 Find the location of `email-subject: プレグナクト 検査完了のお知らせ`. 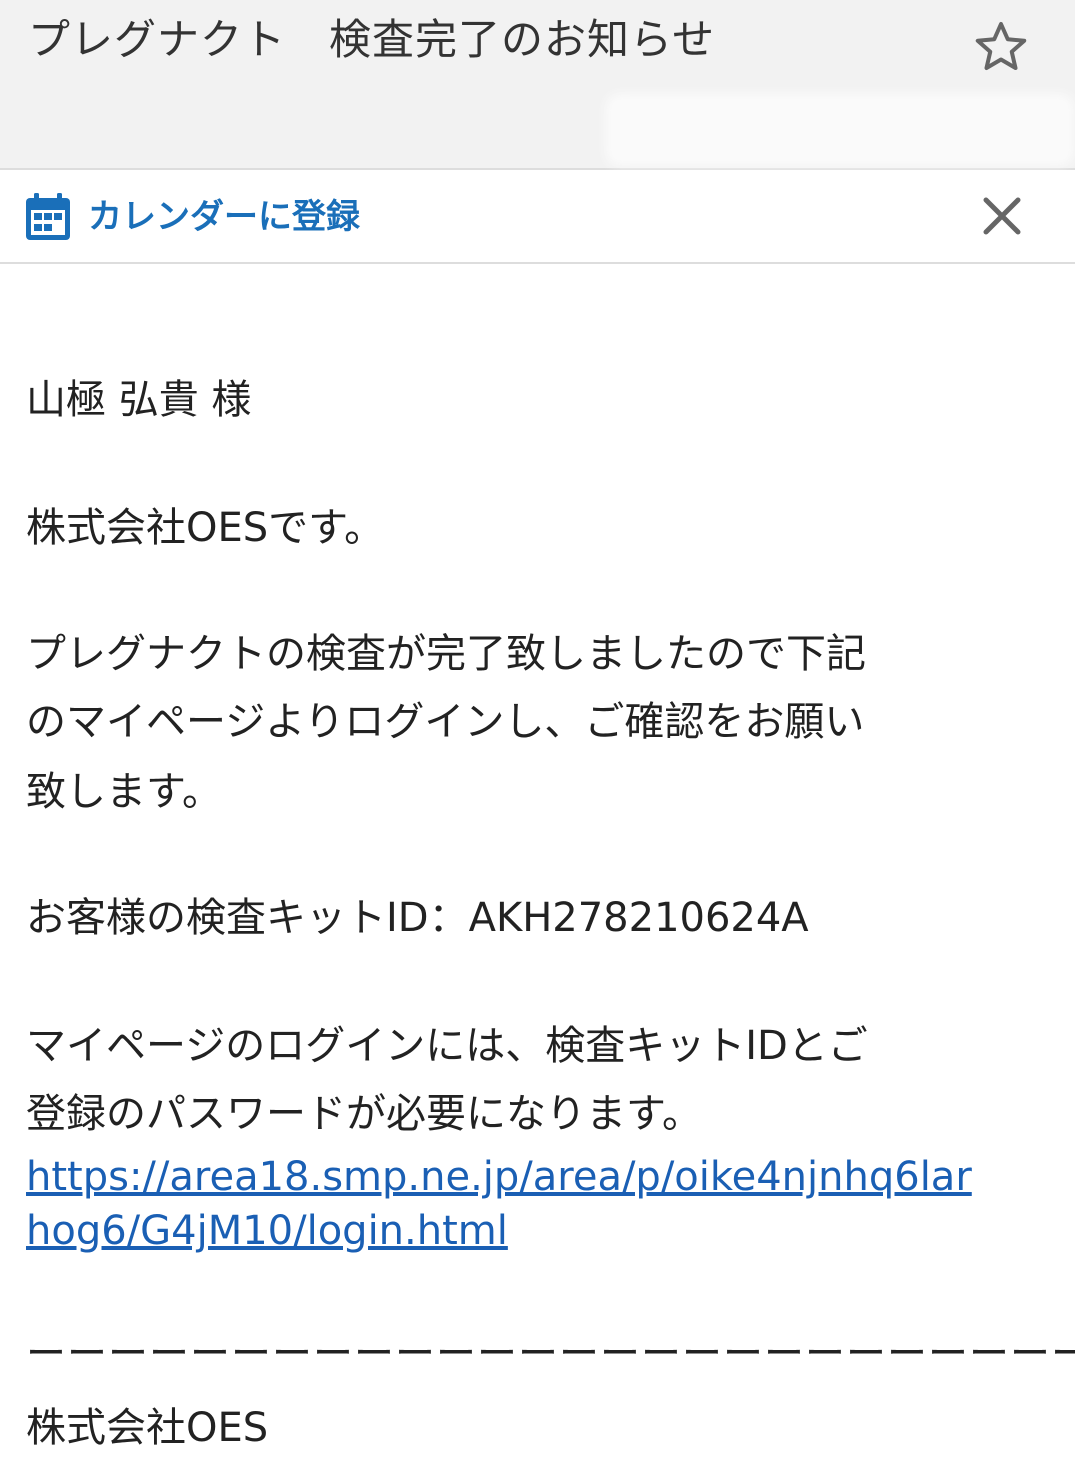

email-subject: プレグナクト 検査完了のお知らせ is located at coordinates (372, 39).